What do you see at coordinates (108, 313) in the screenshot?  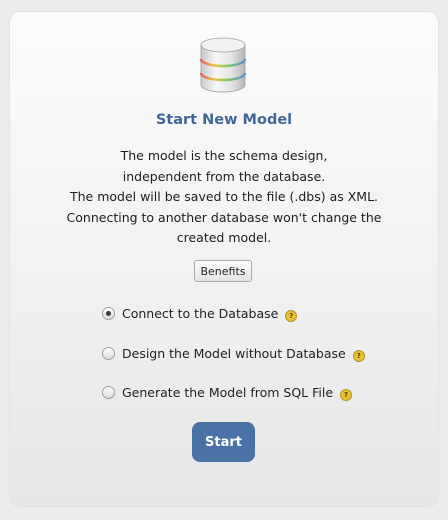 I see `radio-connect-database` at bounding box center [108, 313].